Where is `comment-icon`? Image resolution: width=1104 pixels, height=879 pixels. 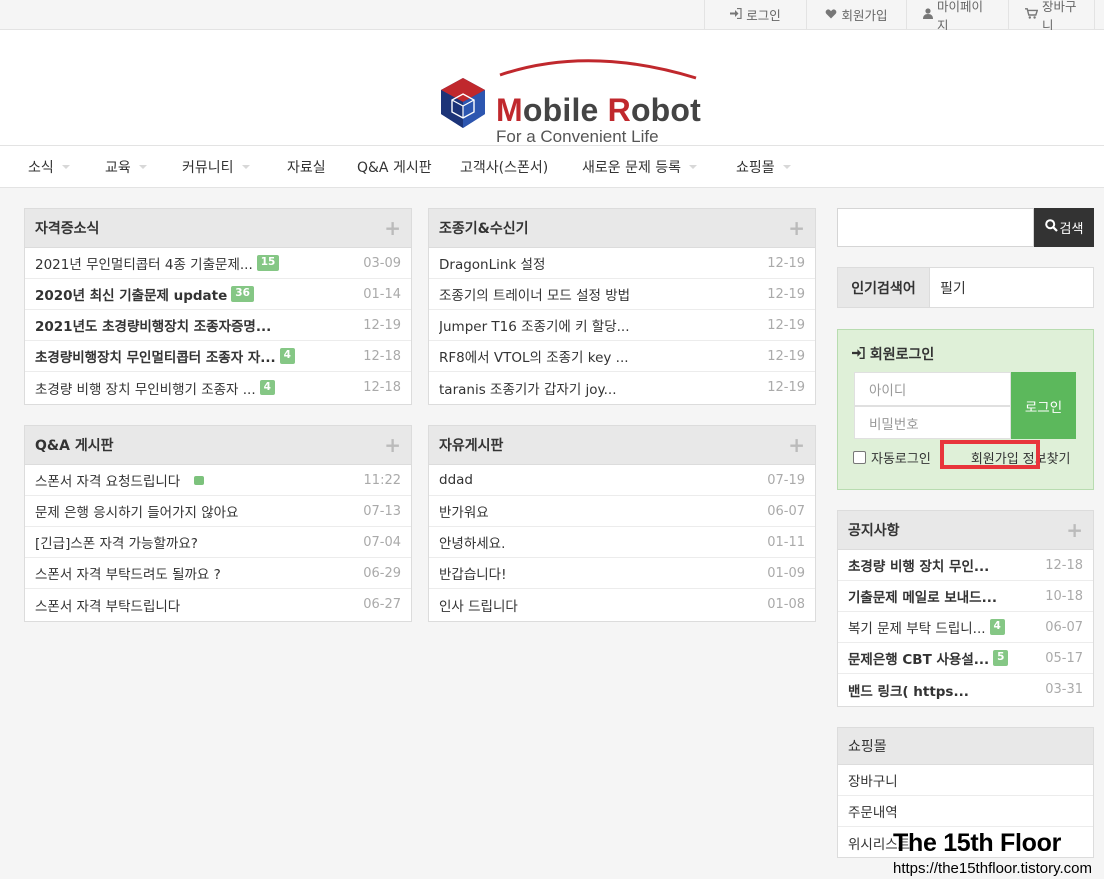
comment-icon is located at coordinates (199, 480).